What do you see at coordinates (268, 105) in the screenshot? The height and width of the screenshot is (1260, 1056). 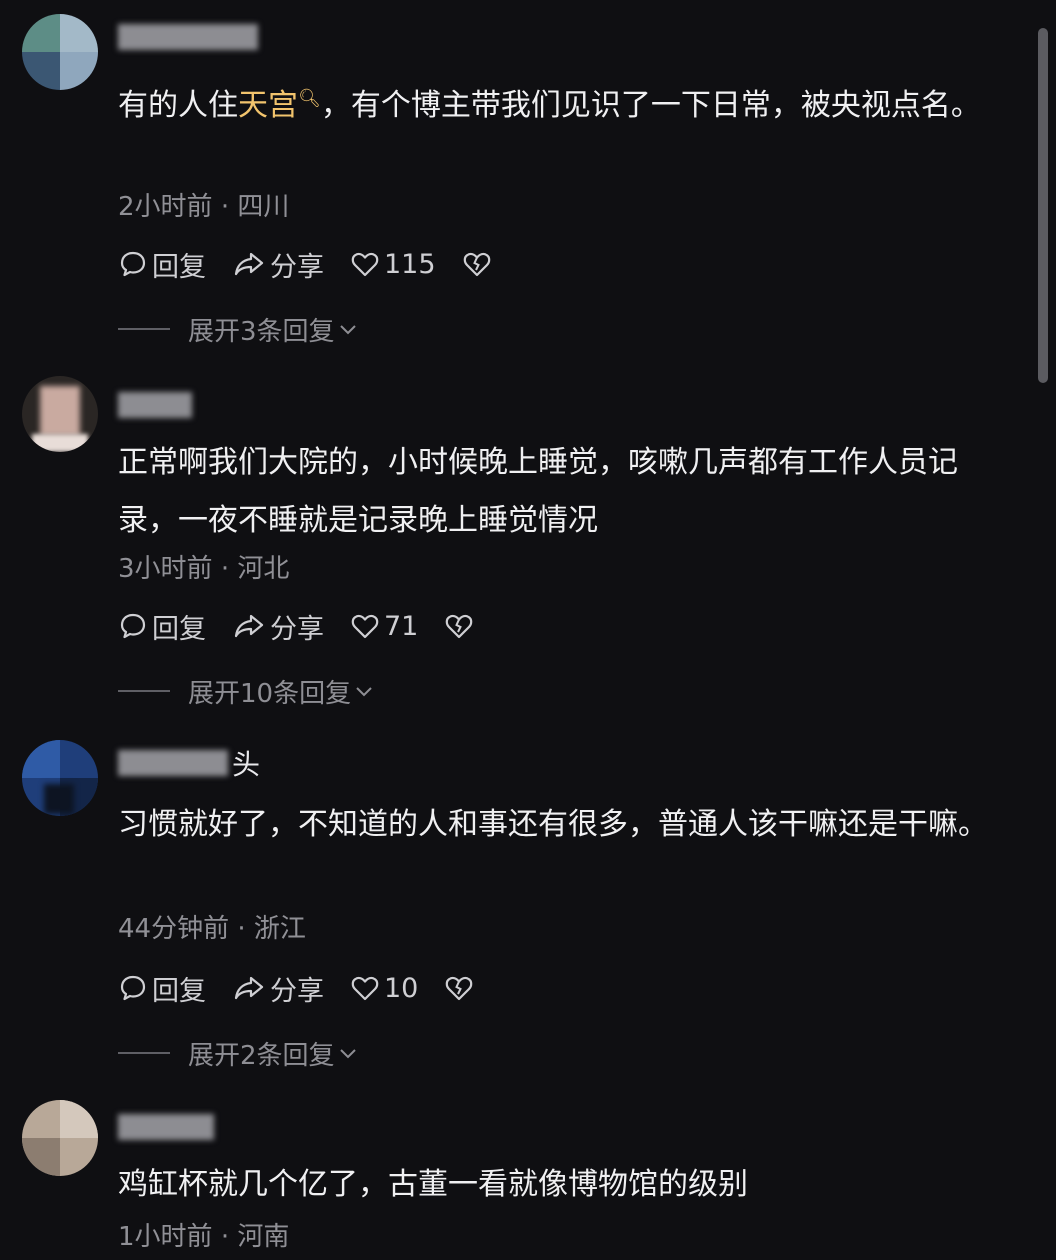 I see `search-link: 天宫` at bounding box center [268, 105].